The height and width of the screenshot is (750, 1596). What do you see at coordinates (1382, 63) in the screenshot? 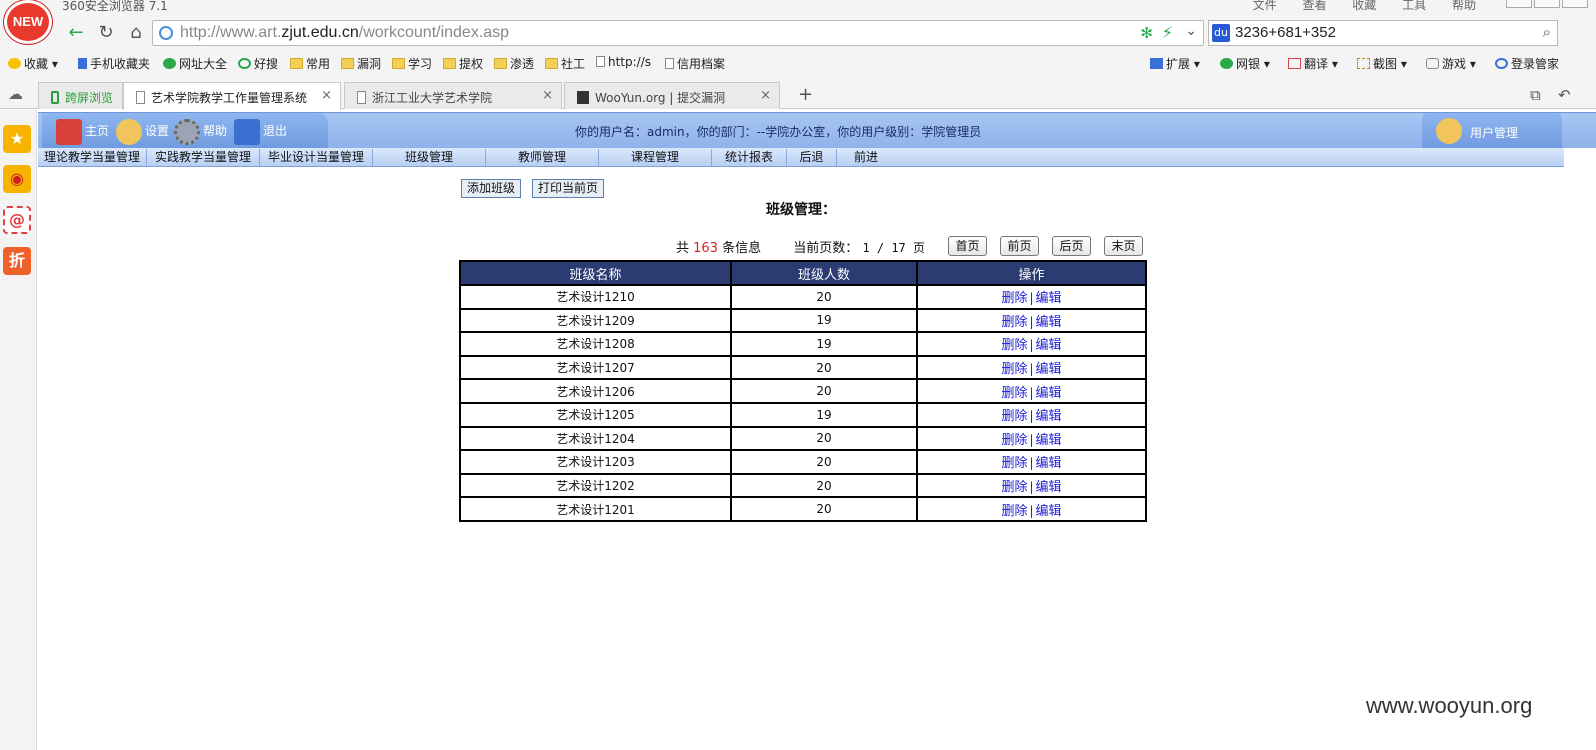
I see `toolbar-screenshot: 截图 ▾` at bounding box center [1382, 63].